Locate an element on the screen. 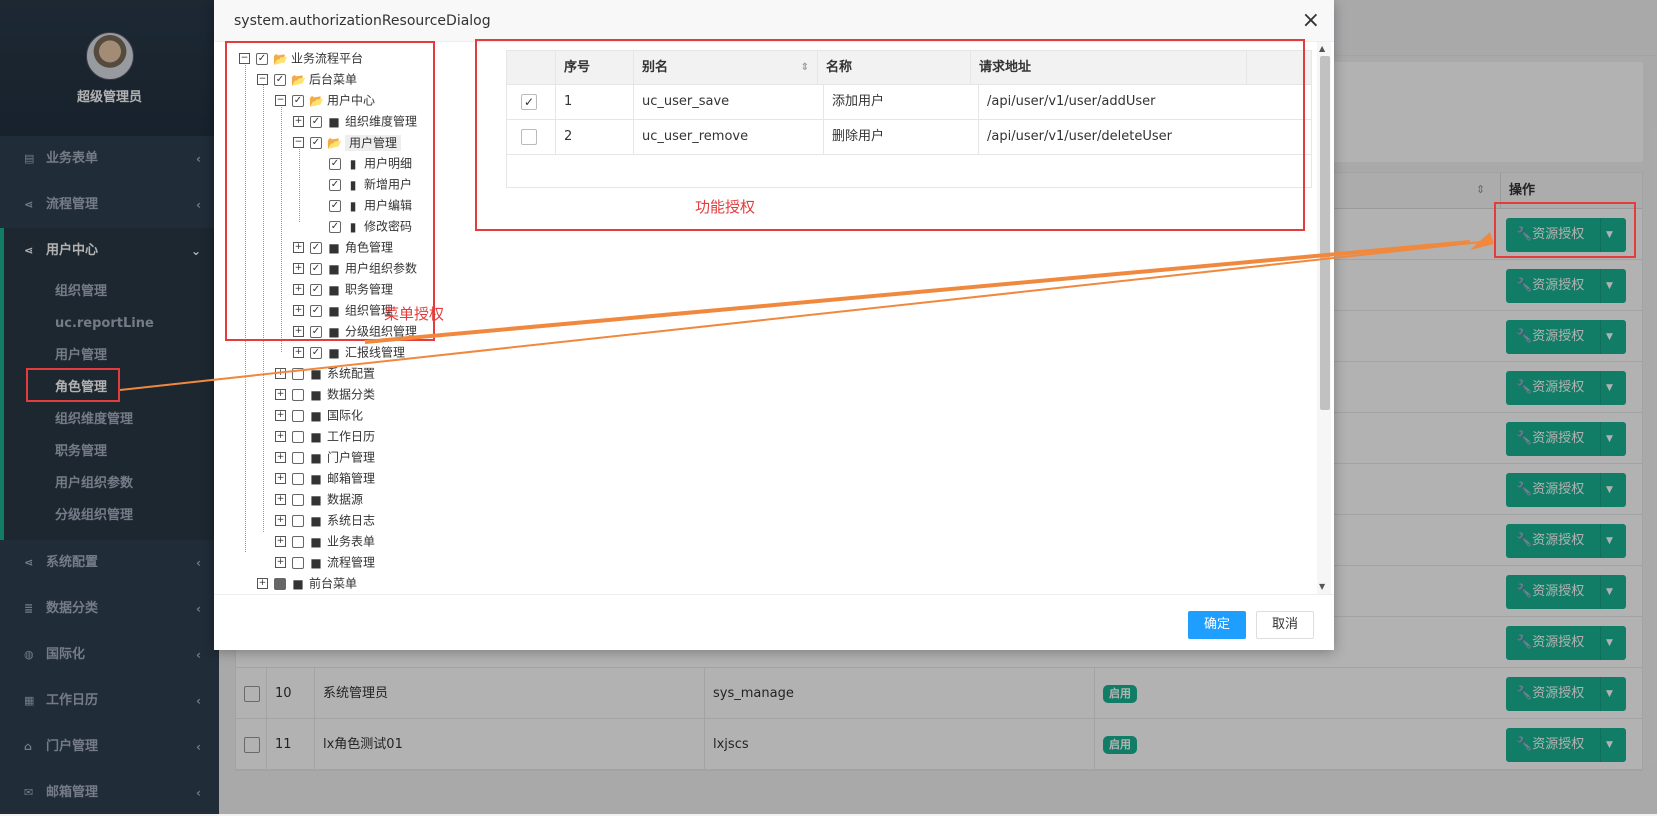 Image resolution: width=1657 pixels, height=816 pixels. menu-auth-highlight-box is located at coordinates (330, 191).